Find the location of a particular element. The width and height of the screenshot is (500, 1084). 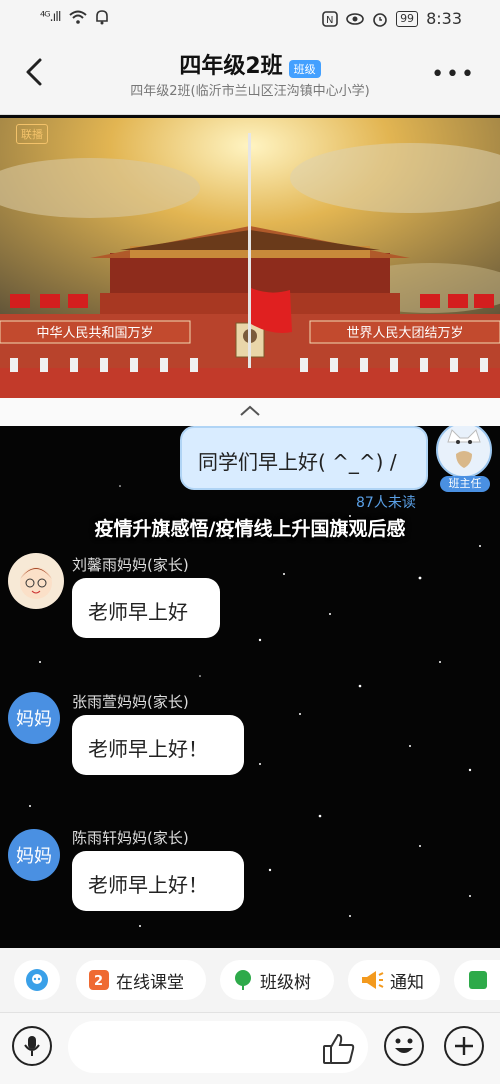

title-row: 四年级2班 班级 is located at coordinates (250, 64).